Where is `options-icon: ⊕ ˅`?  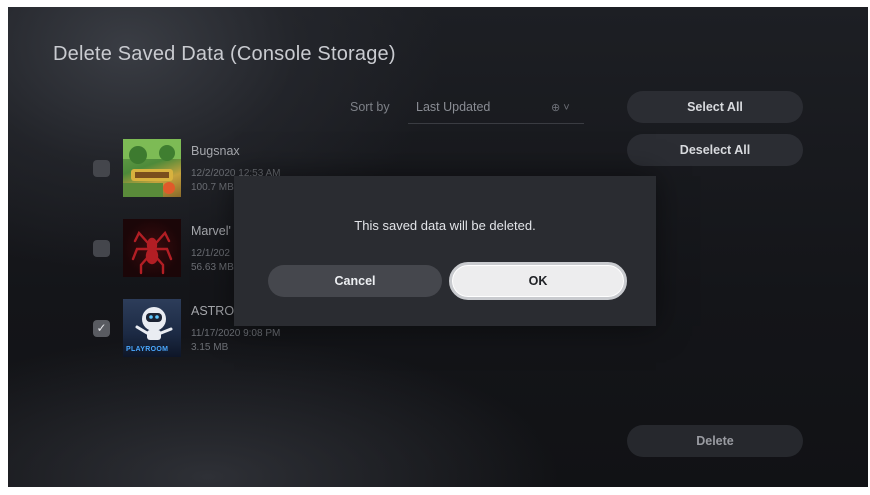 options-icon: ⊕ ˅ is located at coordinates (560, 108).